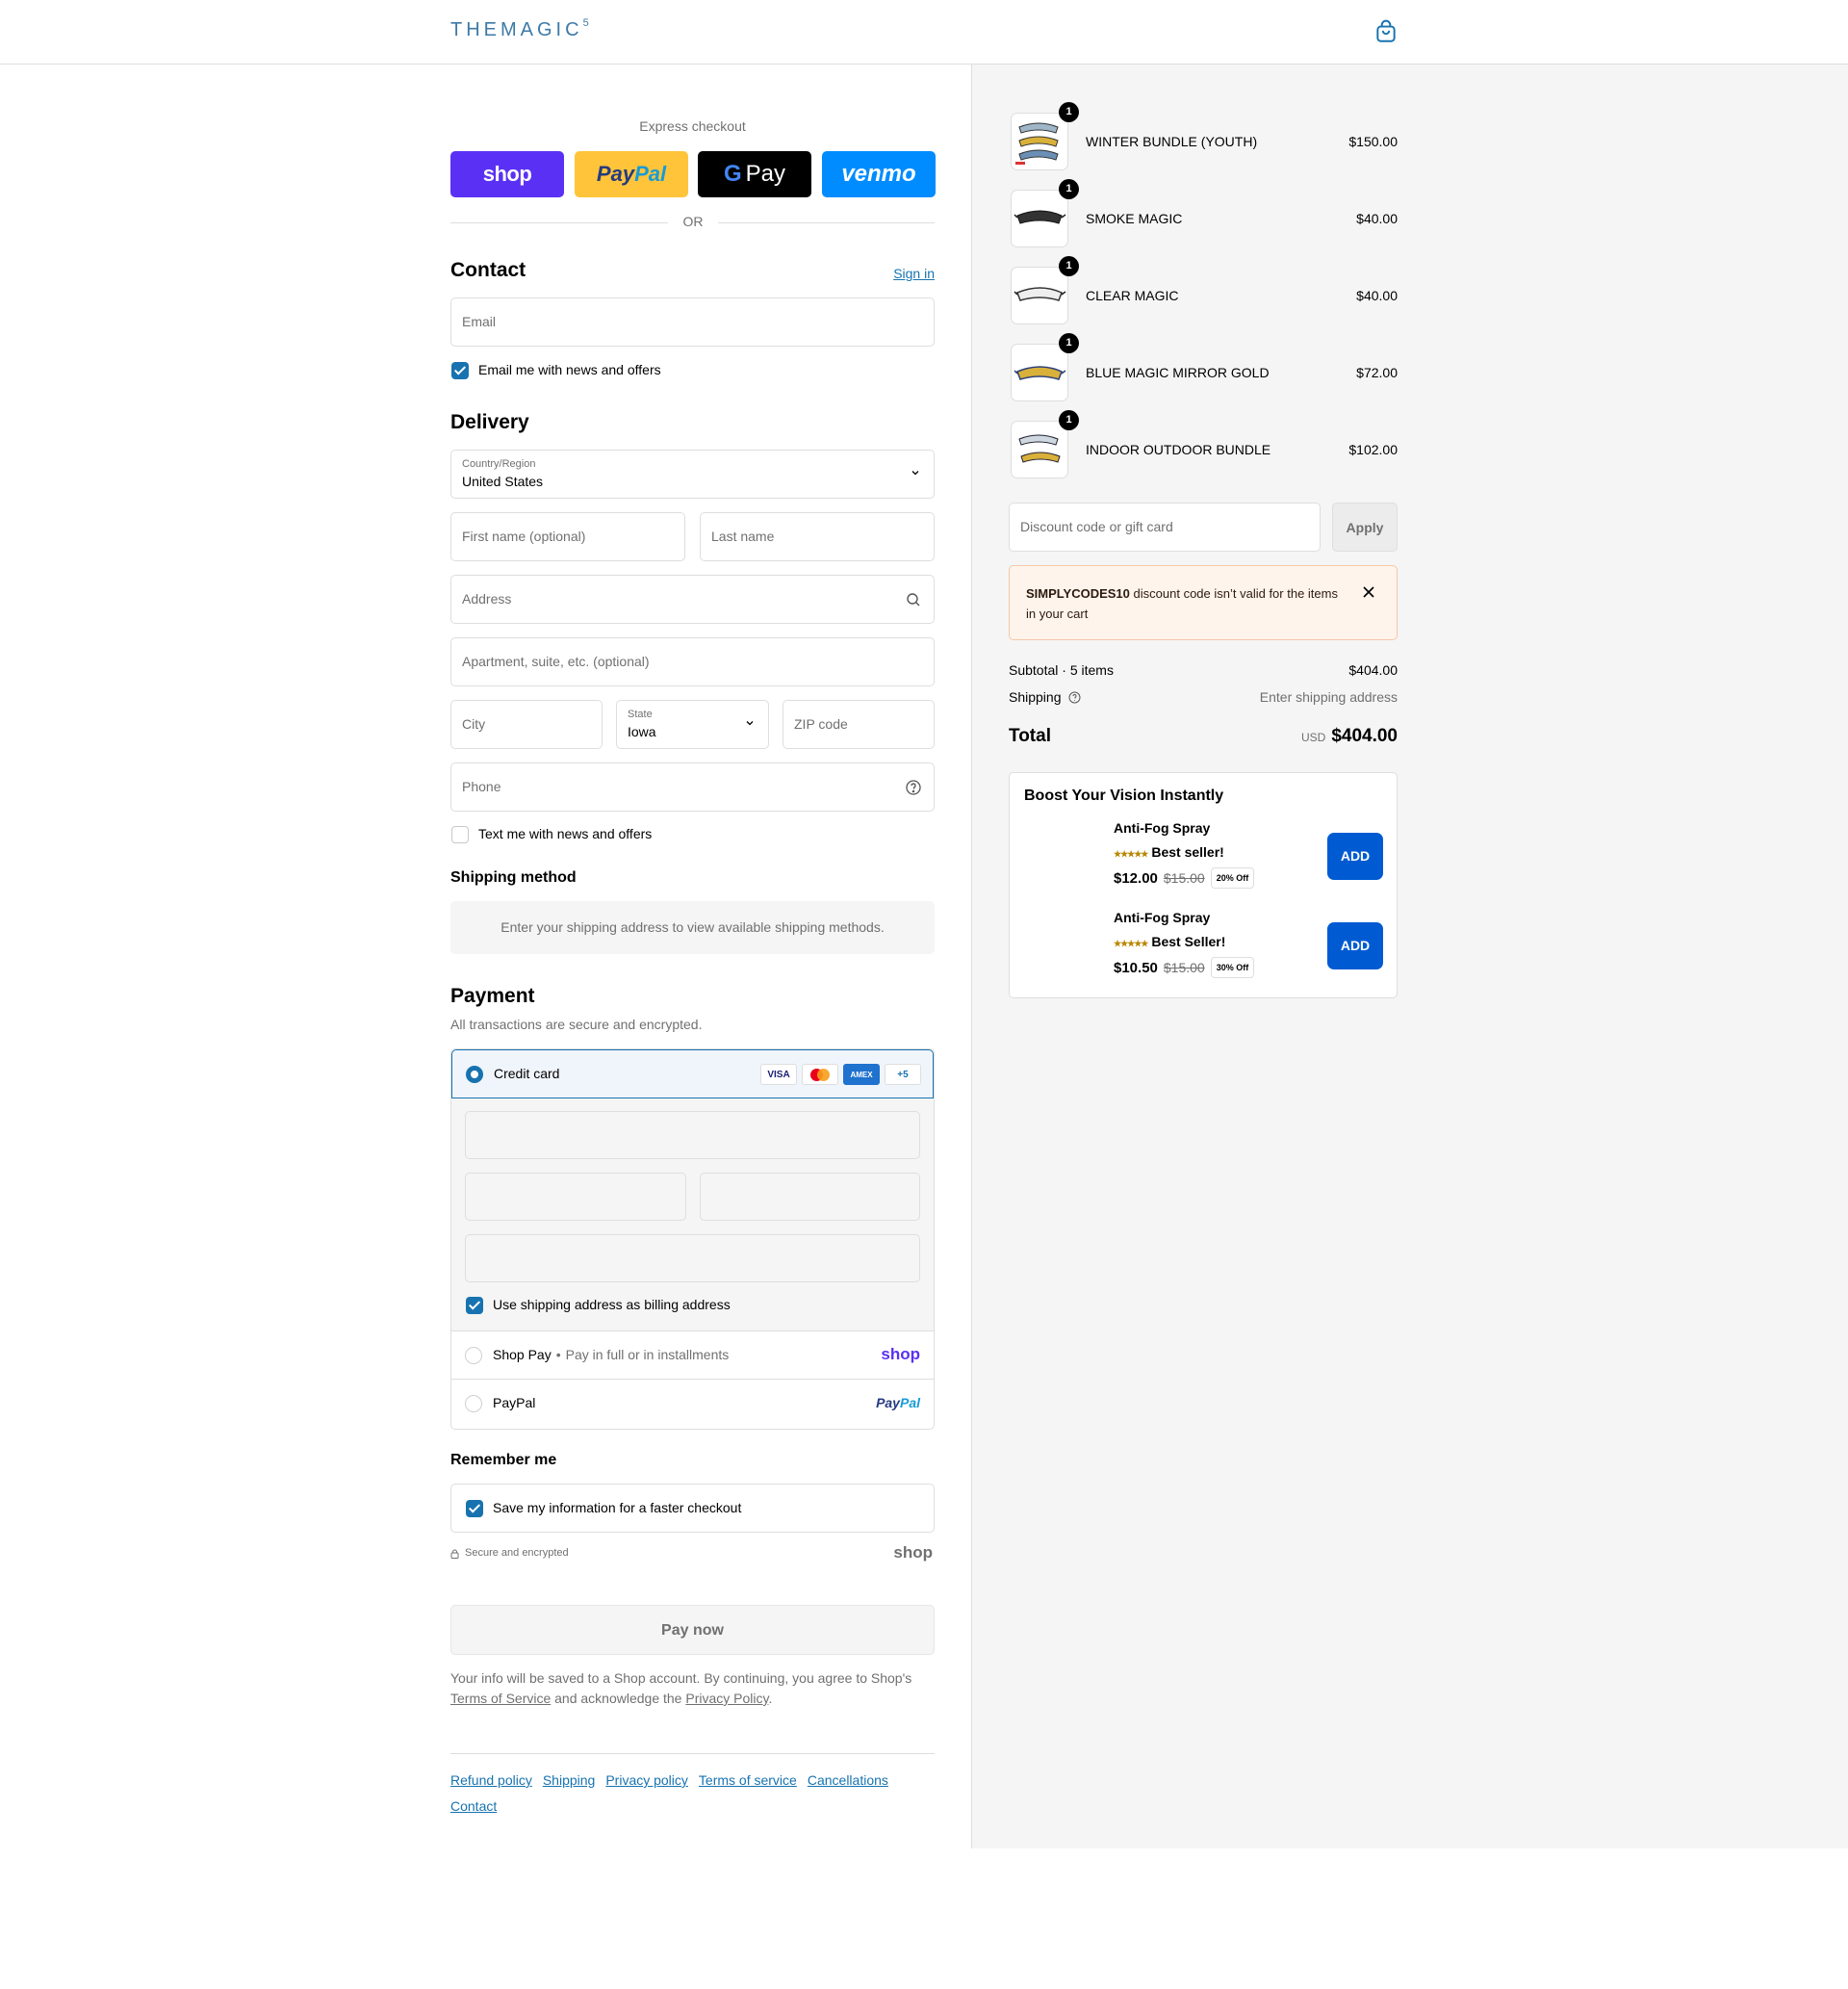 Image resolution: width=1848 pixels, height=1989 pixels. What do you see at coordinates (473, 1404) in the screenshot?
I see `paypal-radio` at bounding box center [473, 1404].